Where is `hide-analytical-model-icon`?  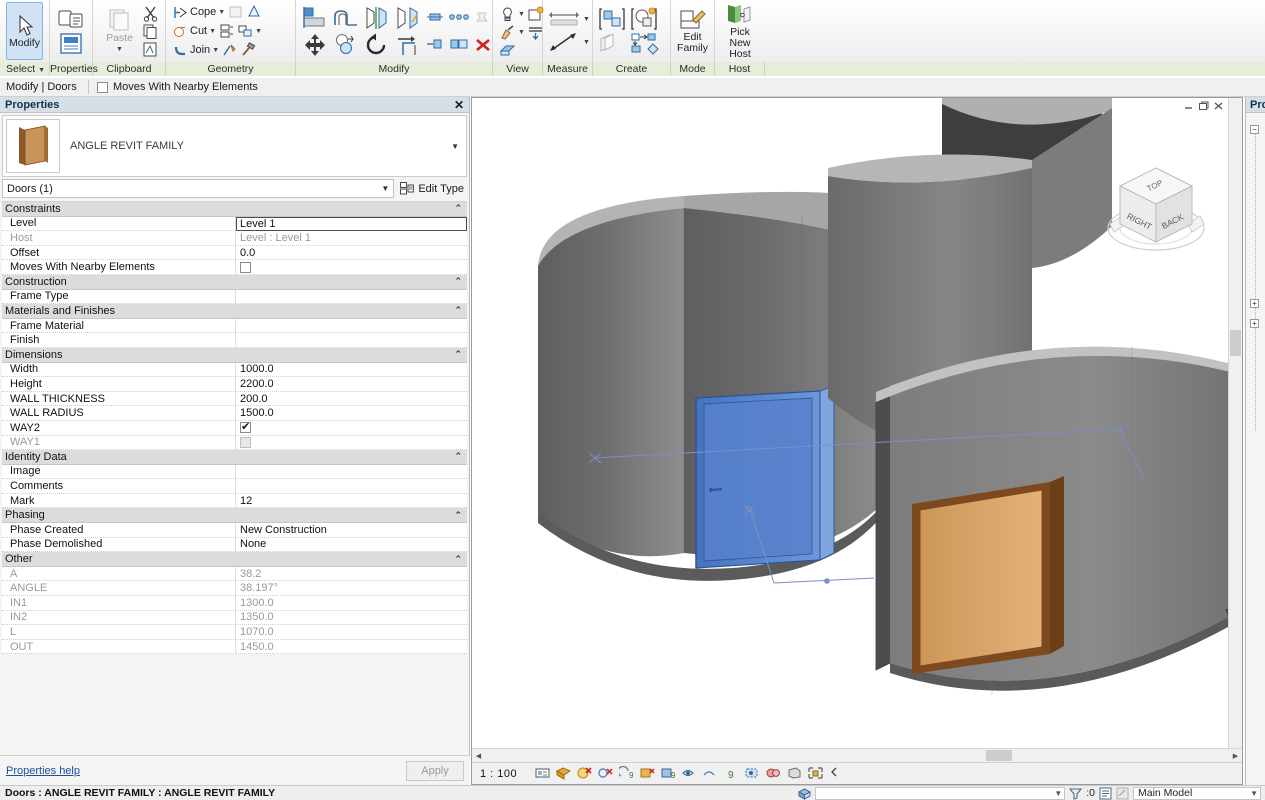
hide-analytical-model-icon is located at coordinates (794, 773).